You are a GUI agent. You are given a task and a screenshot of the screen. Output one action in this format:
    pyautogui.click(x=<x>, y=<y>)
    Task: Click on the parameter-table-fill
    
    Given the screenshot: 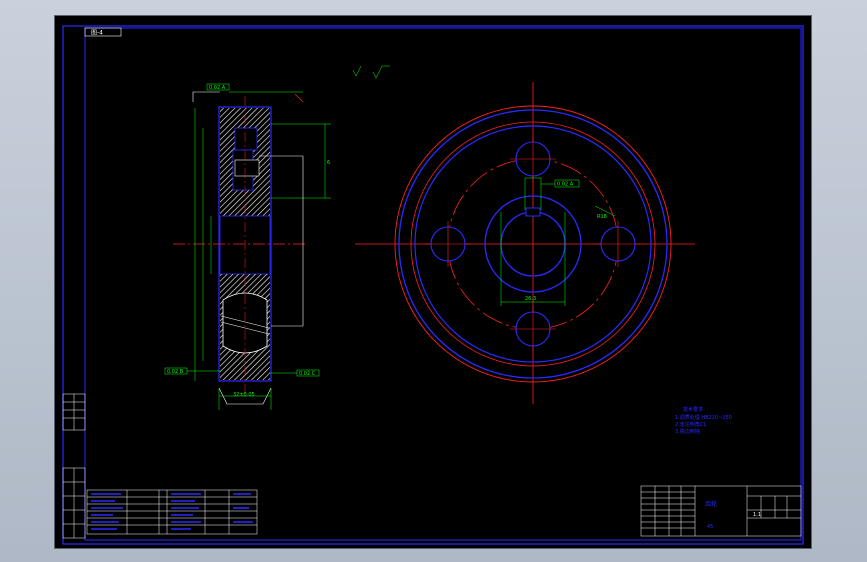 What is the action you would take?
    pyautogui.click(x=172, y=511)
    